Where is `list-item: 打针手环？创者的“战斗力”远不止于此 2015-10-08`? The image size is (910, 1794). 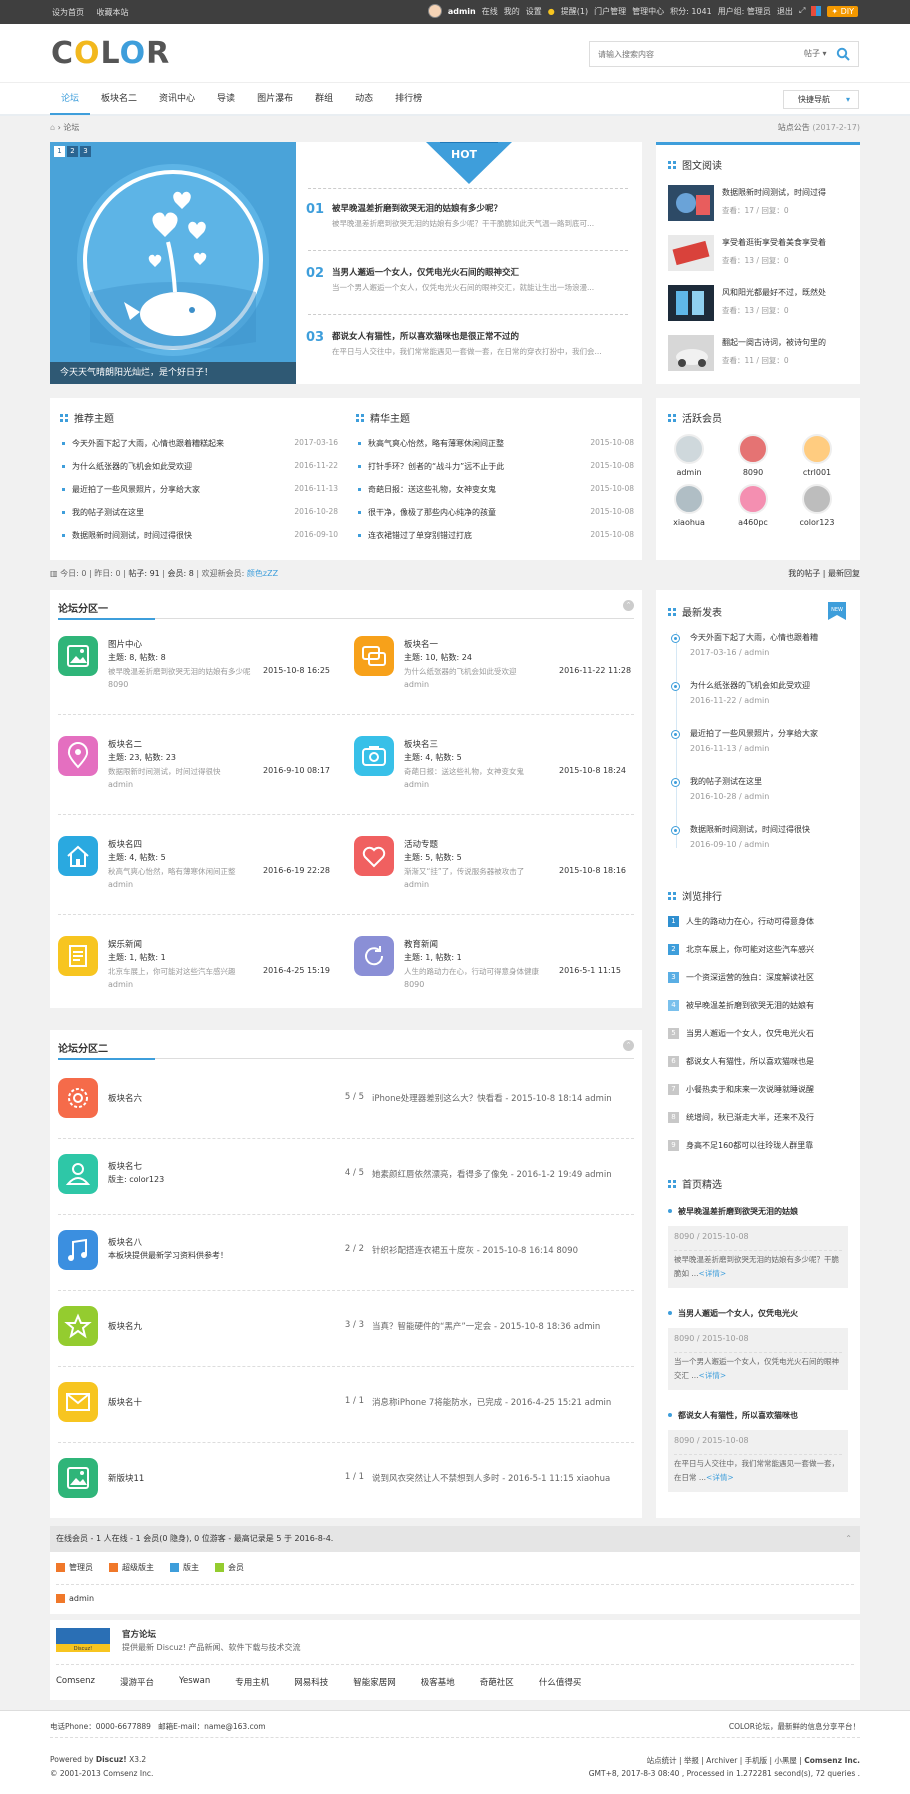
list-item: 打针手环？创者的“战斗力”远不止于此 2015-10-08 is located at coordinates (495, 472).